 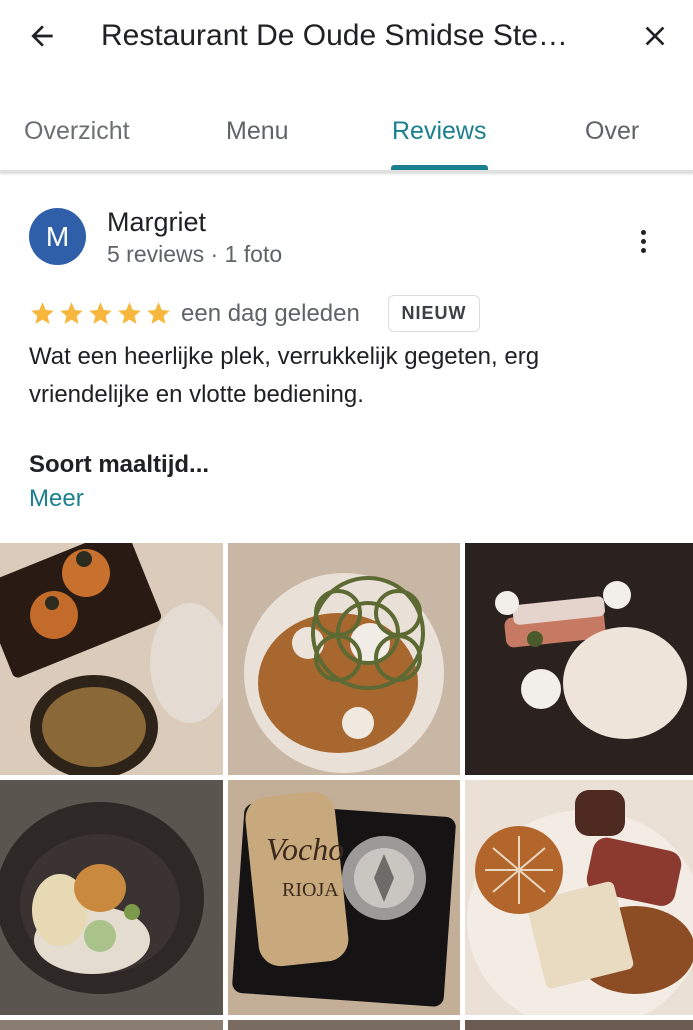 What do you see at coordinates (56, 499) in the screenshot?
I see `more-link: Meer` at bounding box center [56, 499].